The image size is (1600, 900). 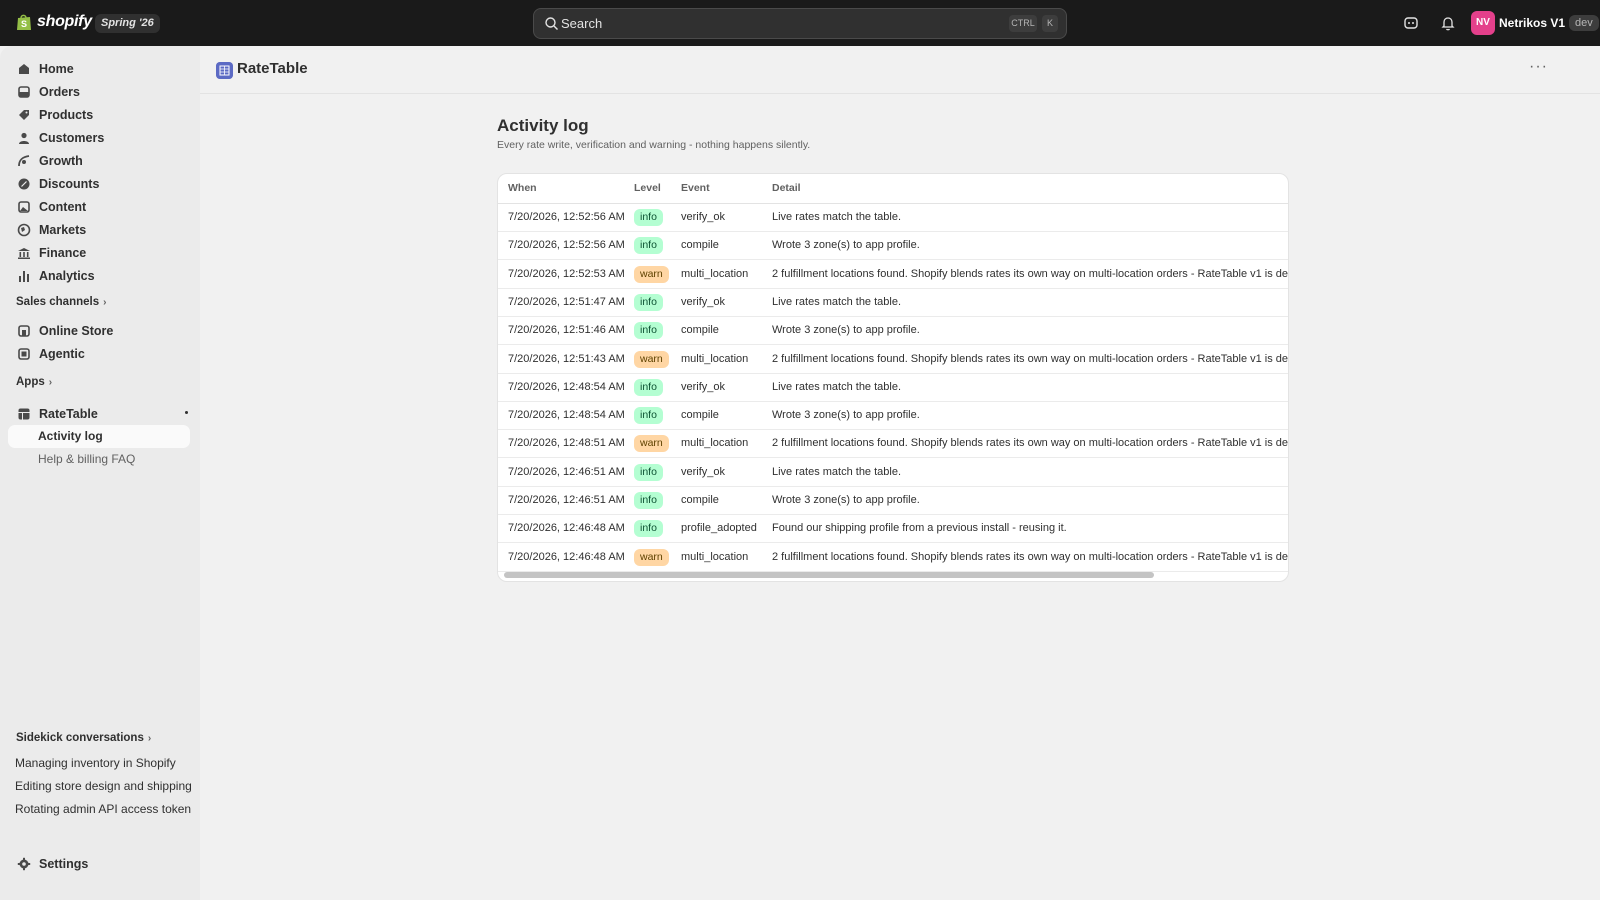 What do you see at coordinates (62, 353) in the screenshot?
I see `sidebar-item-label: Agentic` at bounding box center [62, 353].